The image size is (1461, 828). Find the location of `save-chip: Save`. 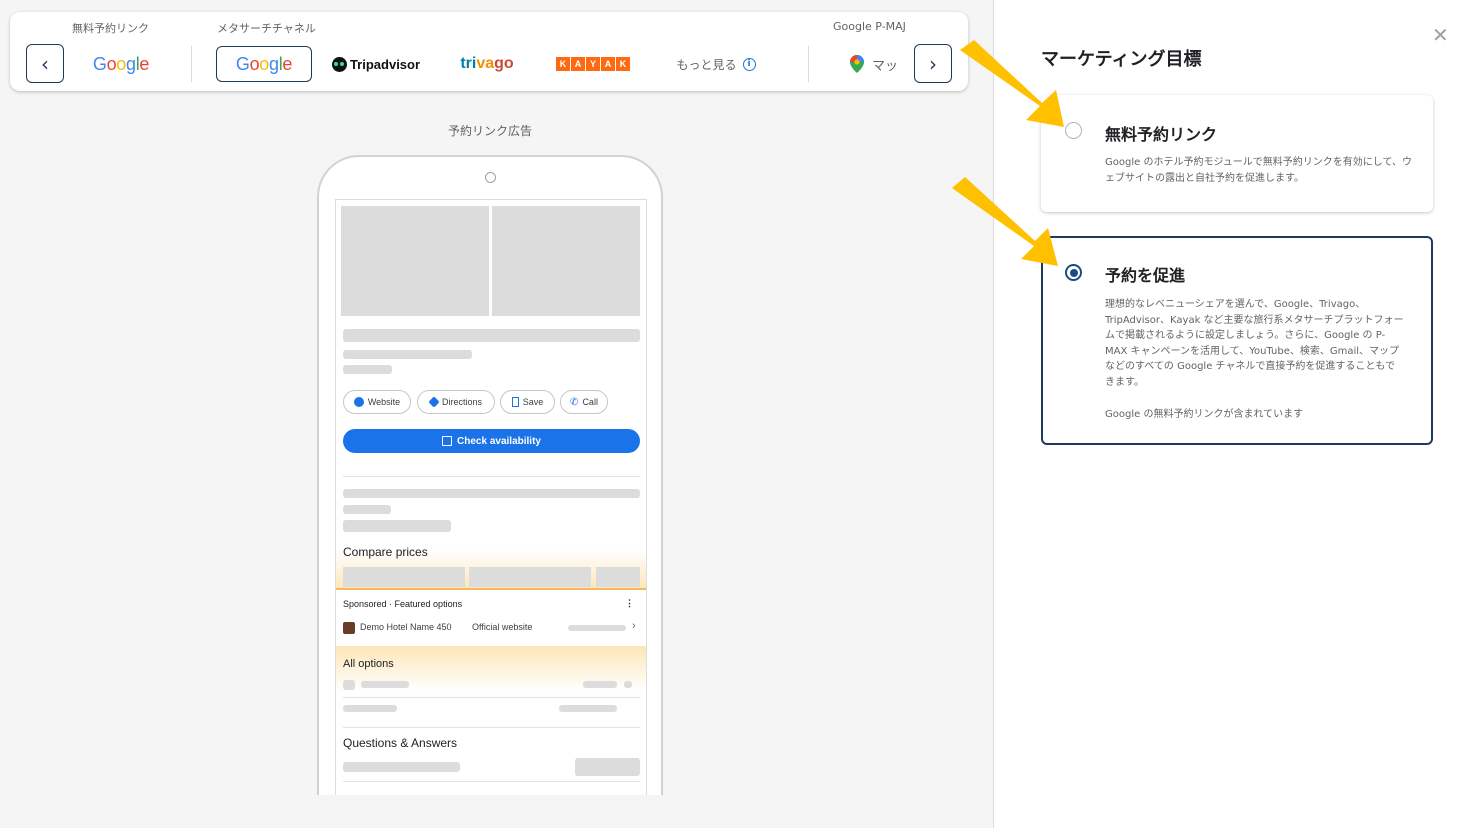

save-chip: Save is located at coordinates (527, 402).